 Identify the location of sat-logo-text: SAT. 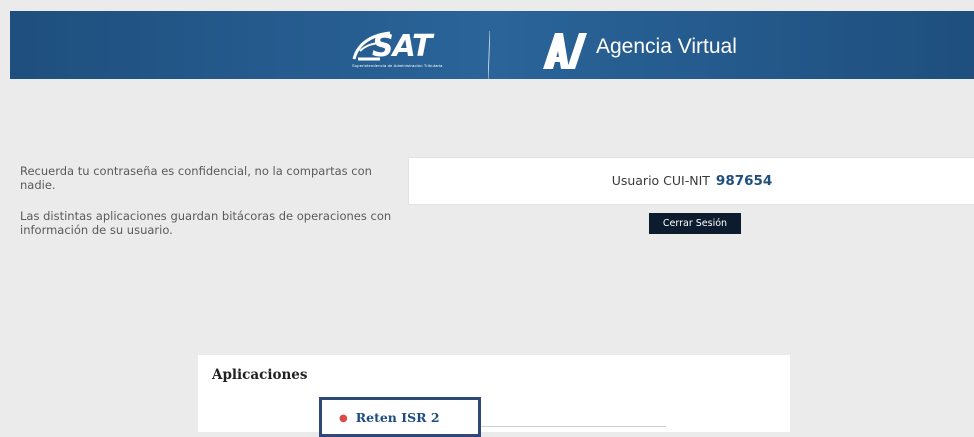
(402, 46).